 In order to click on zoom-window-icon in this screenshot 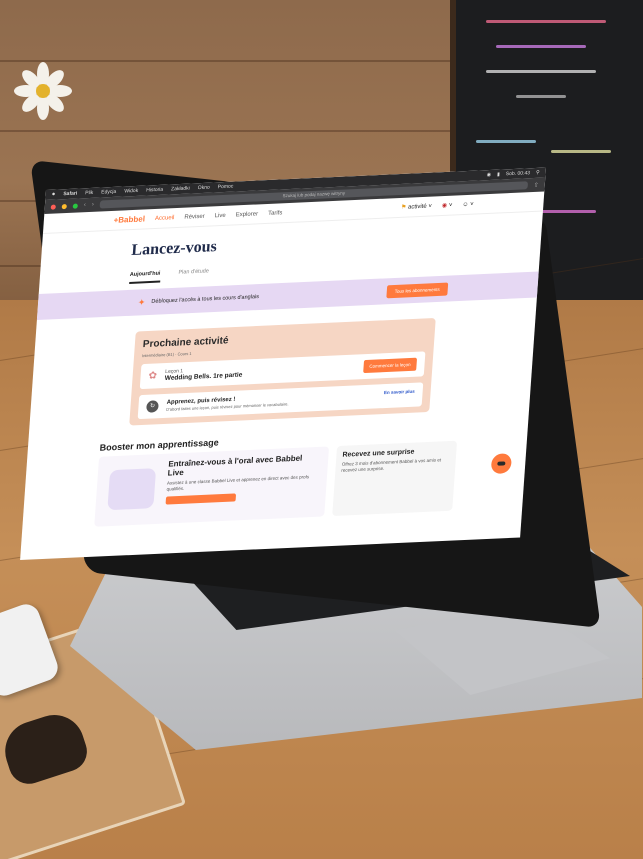, I will do `click(75, 206)`.